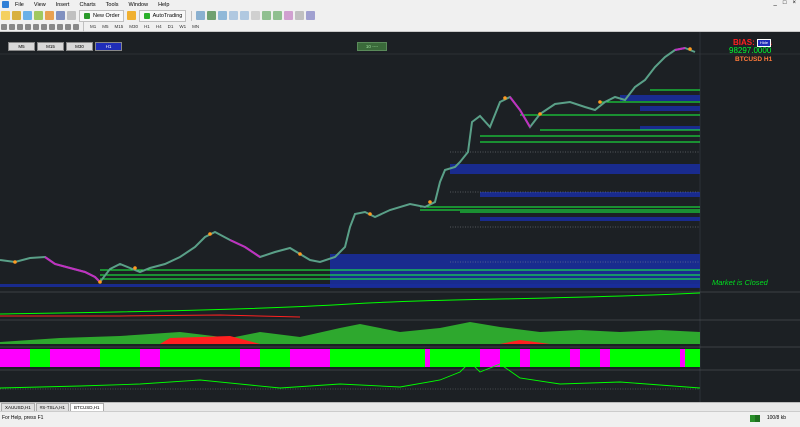 The width and height of the screenshot is (800, 427). What do you see at coordinates (400, 16) in the screenshot?
I see `standard-toolbar: New Order AutoTrading` at bounding box center [400, 16].